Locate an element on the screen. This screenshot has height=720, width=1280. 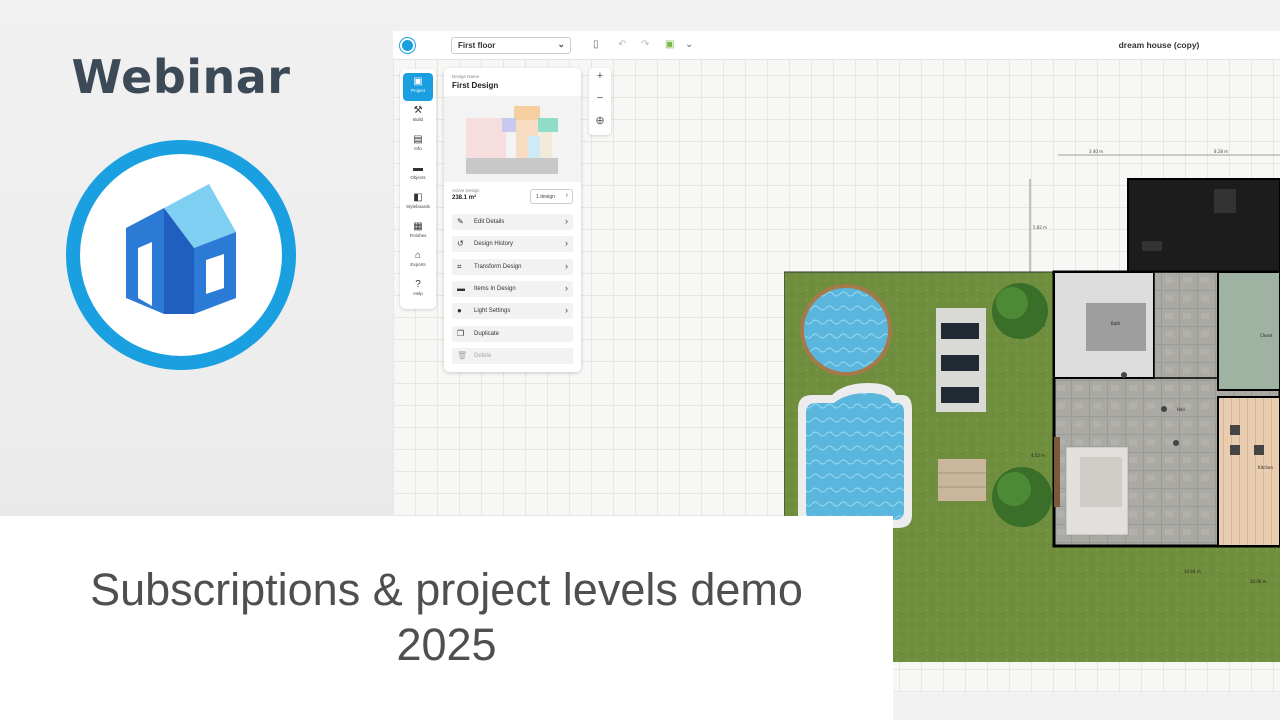
redo-icon: ↷ is located at coordinates (645, 44).